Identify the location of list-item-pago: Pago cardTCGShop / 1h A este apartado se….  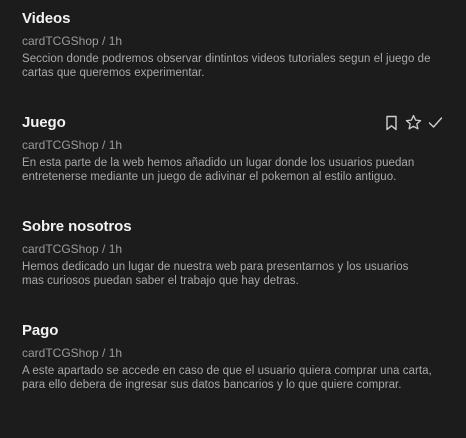
(227, 357).